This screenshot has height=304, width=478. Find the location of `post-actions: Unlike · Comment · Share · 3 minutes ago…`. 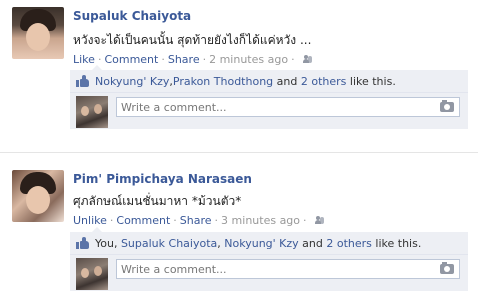

post-actions: Unlike · Comment · Share · 3 minutes ago… is located at coordinates (199, 220).